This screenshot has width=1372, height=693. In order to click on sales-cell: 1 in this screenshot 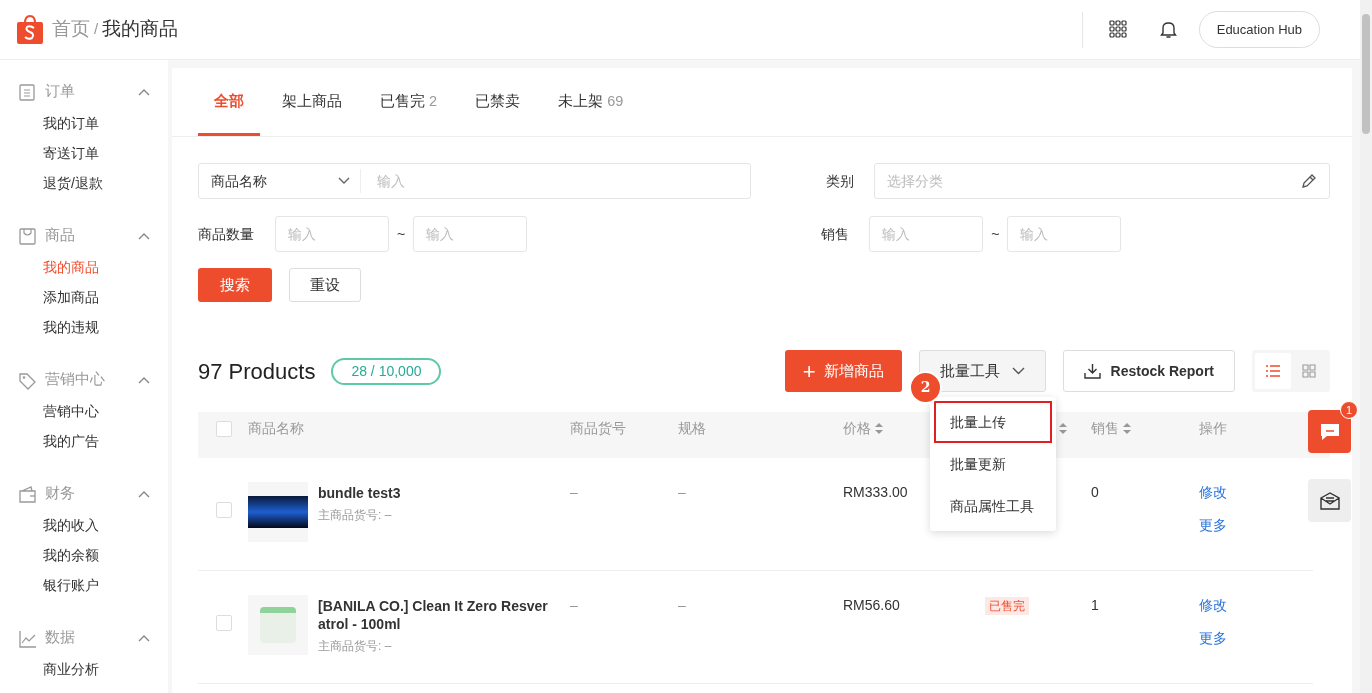, I will do `click(1095, 605)`.